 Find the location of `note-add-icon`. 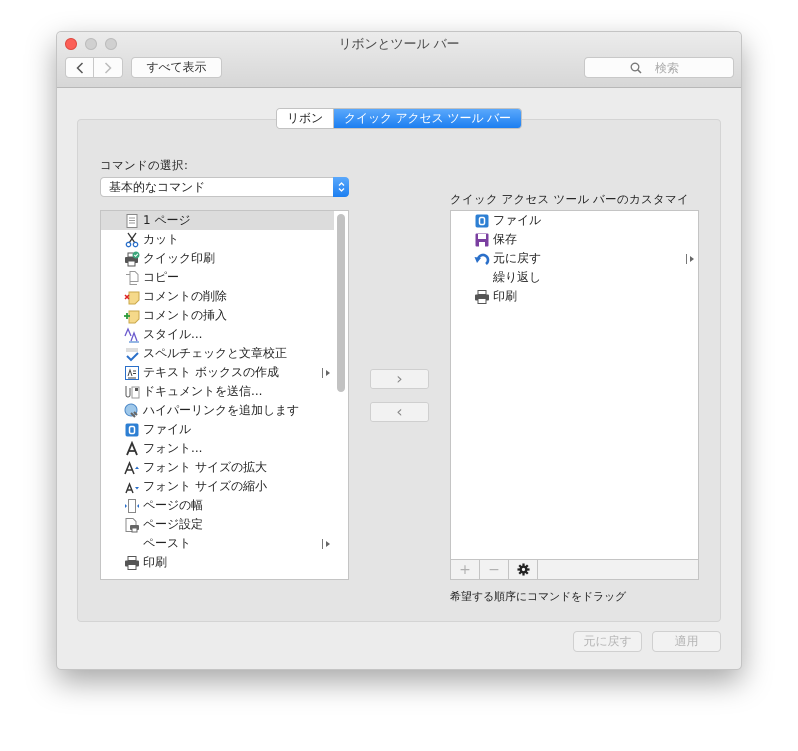

note-add-icon is located at coordinates (132, 316).